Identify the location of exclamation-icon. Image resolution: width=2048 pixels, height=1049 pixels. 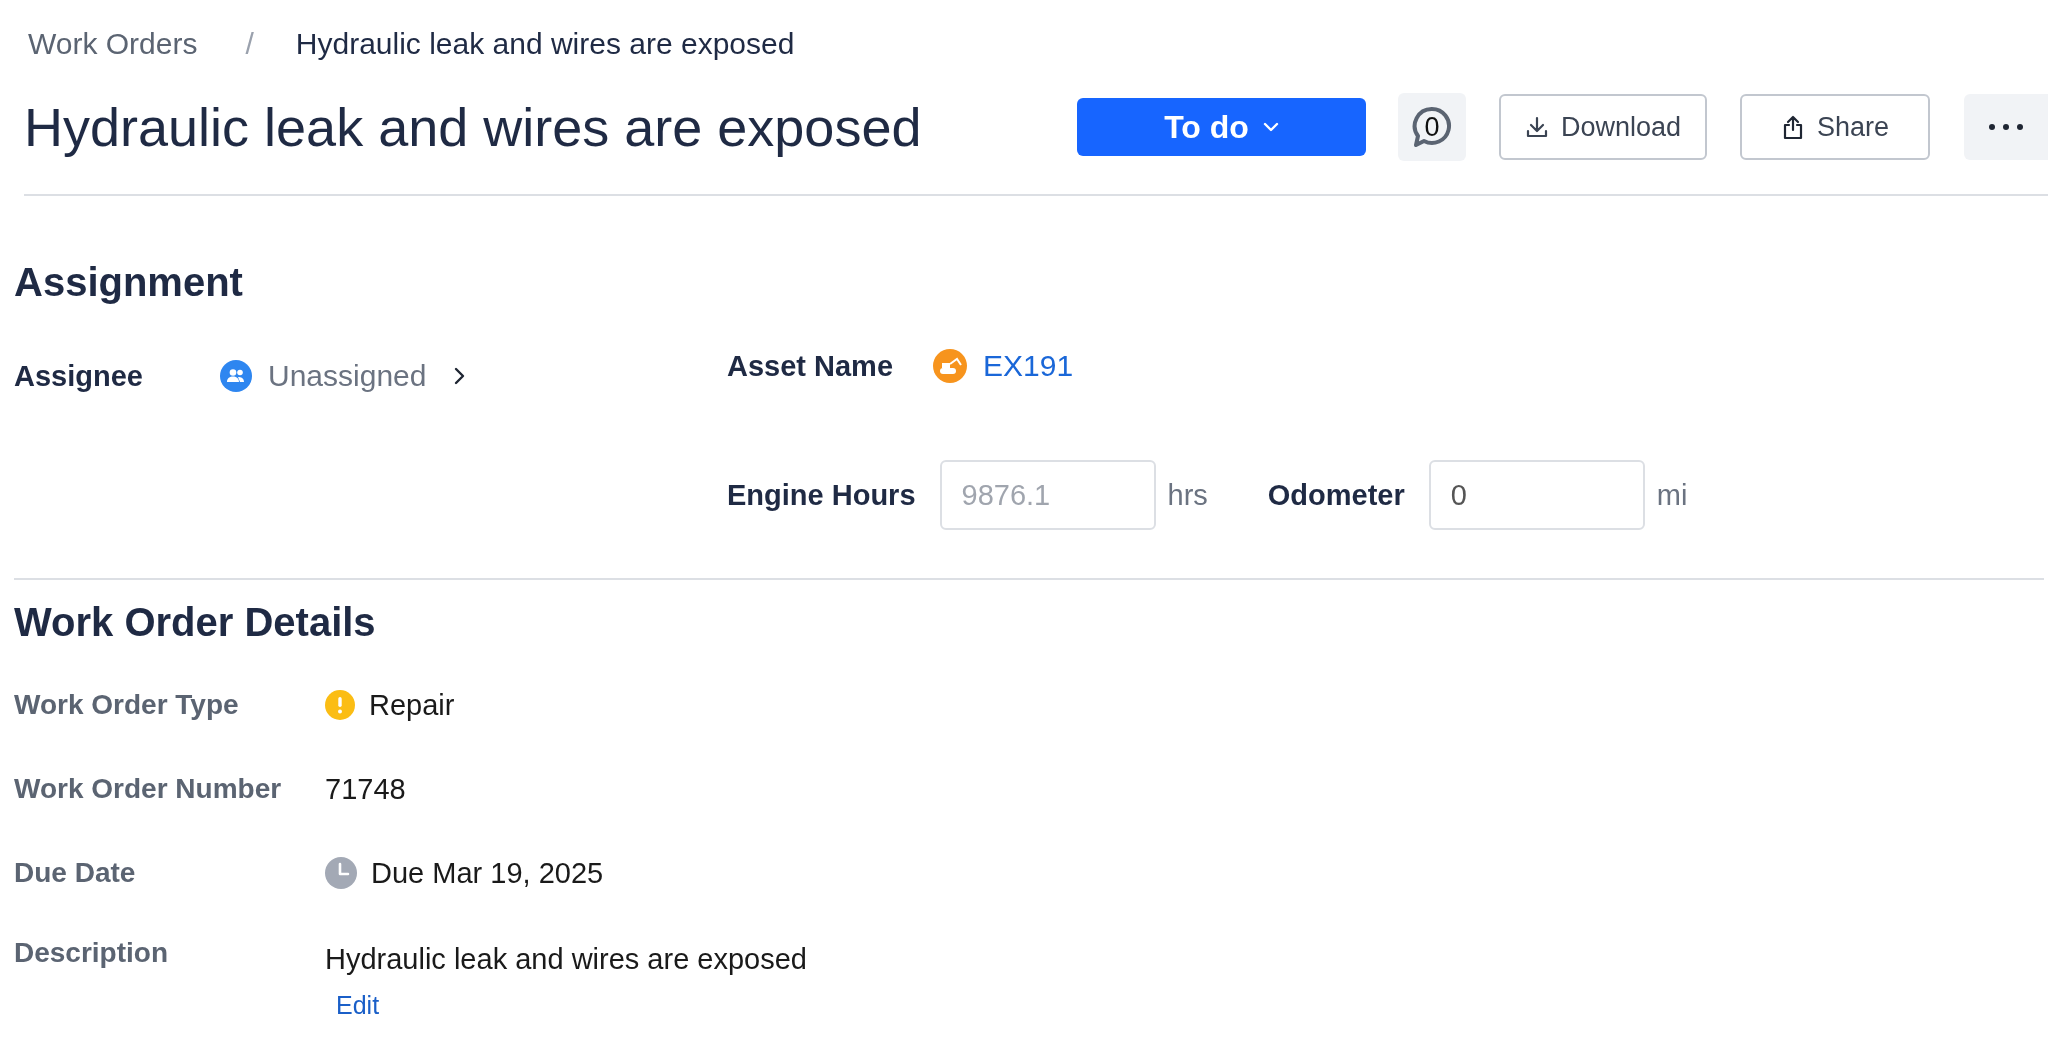
(340, 705).